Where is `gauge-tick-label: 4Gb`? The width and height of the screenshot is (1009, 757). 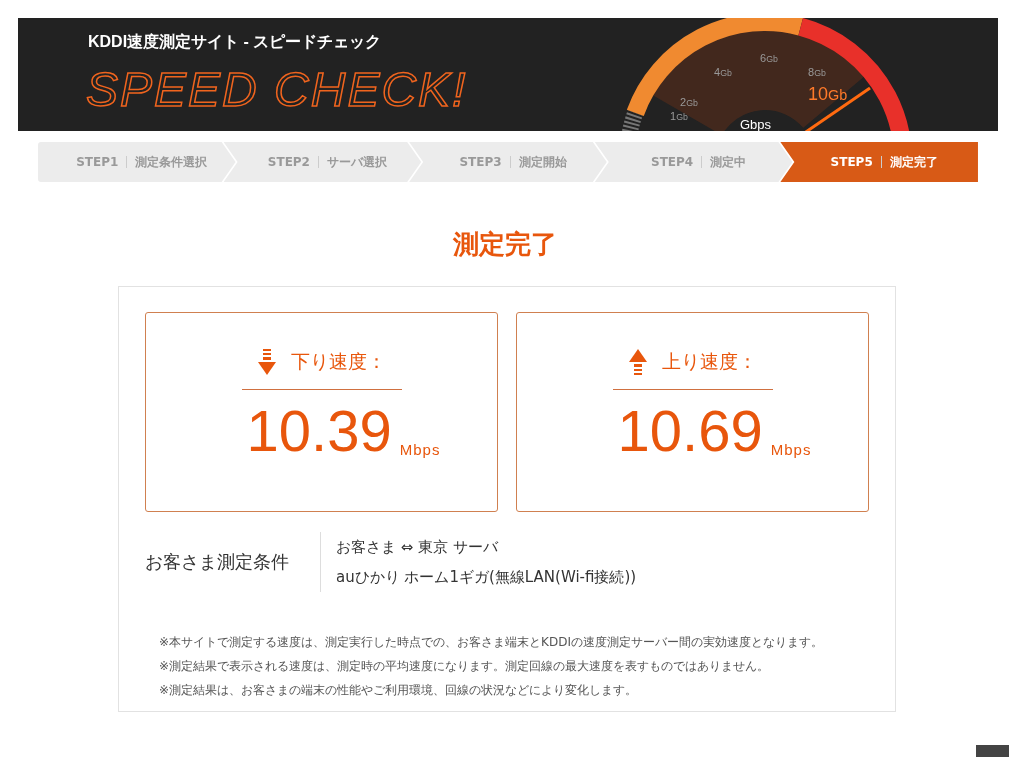
gauge-tick-label: 4Gb is located at coordinates (723, 72).